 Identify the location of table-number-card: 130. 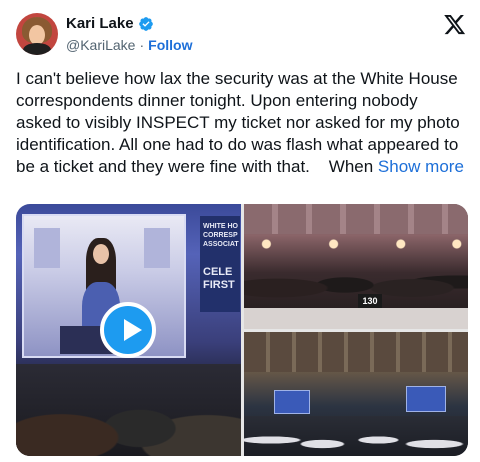
(370, 301).